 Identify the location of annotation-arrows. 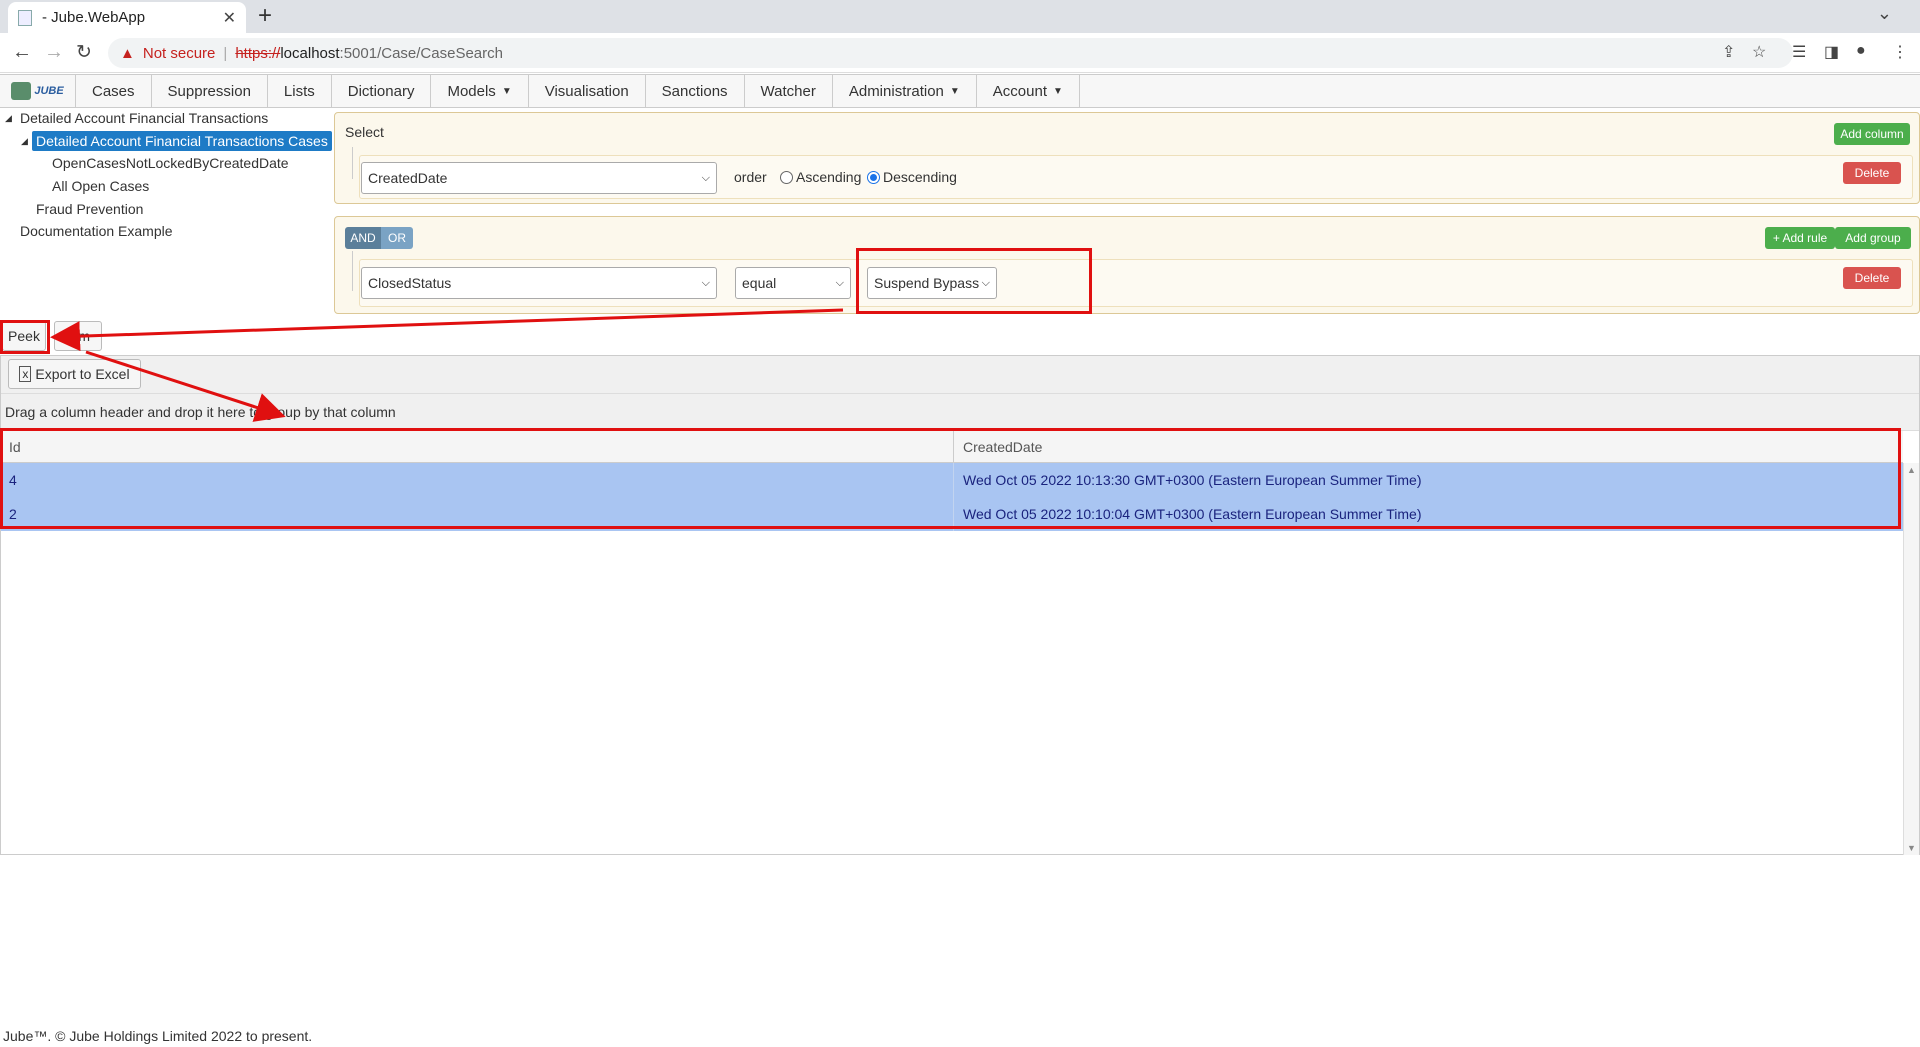
(447, 365).